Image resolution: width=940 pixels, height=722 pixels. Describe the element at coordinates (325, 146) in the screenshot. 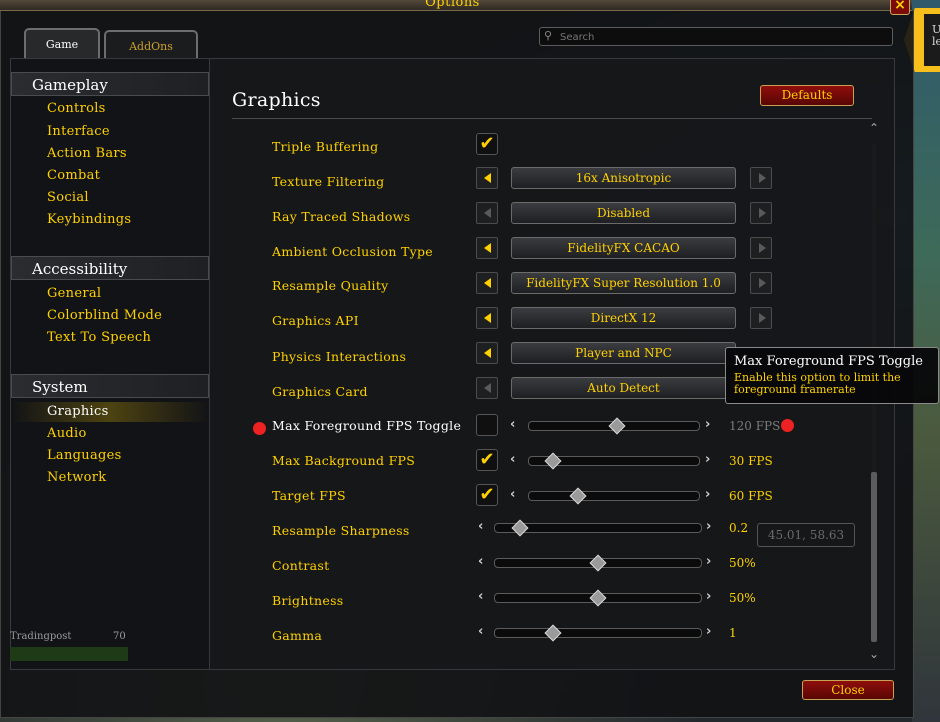

I see `triple-buffering-label: Triple Buffering` at that location.